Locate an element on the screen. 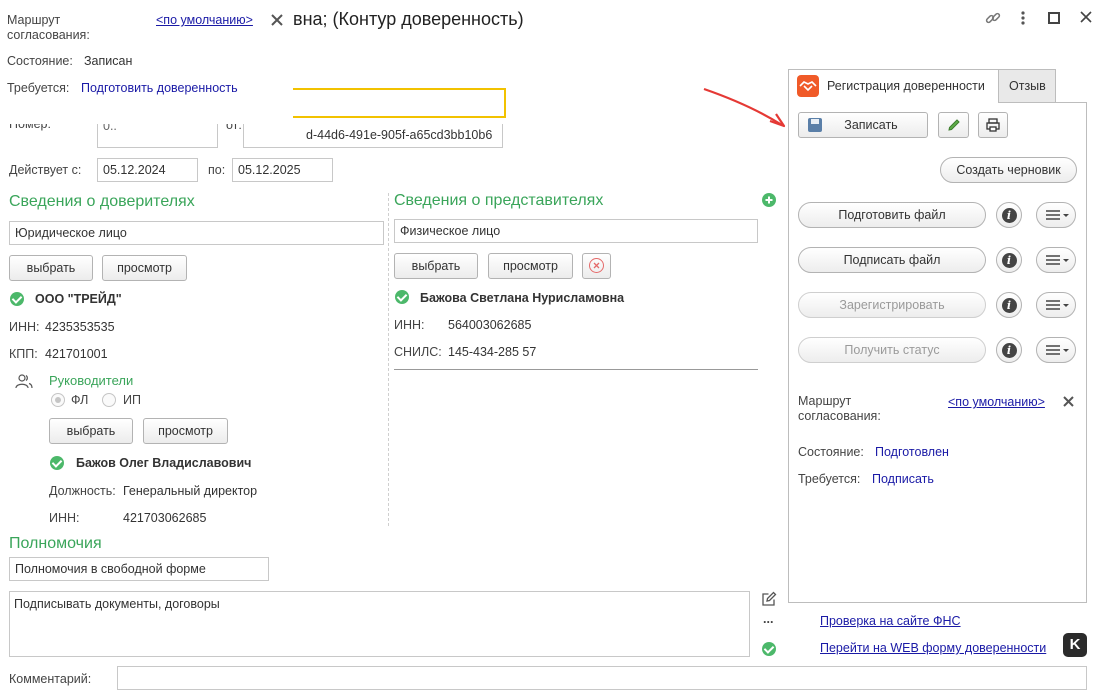 This screenshot has width=1104, height=700. powers-type-select: Полномочия в свободной форме is located at coordinates (139, 569).